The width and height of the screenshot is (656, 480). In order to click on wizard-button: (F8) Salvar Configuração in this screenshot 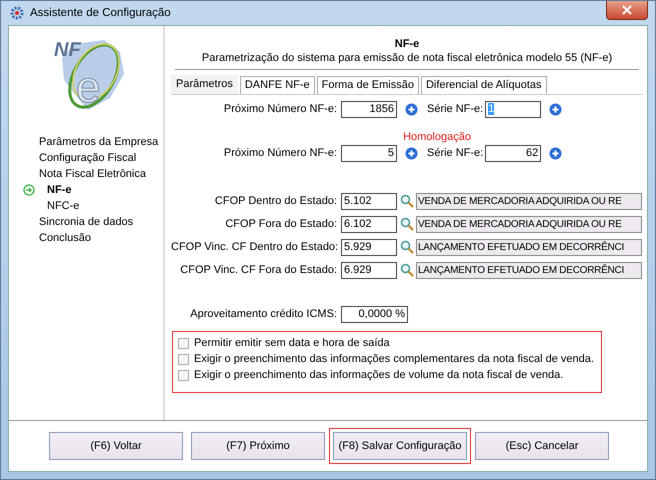, I will do `click(400, 446)`.